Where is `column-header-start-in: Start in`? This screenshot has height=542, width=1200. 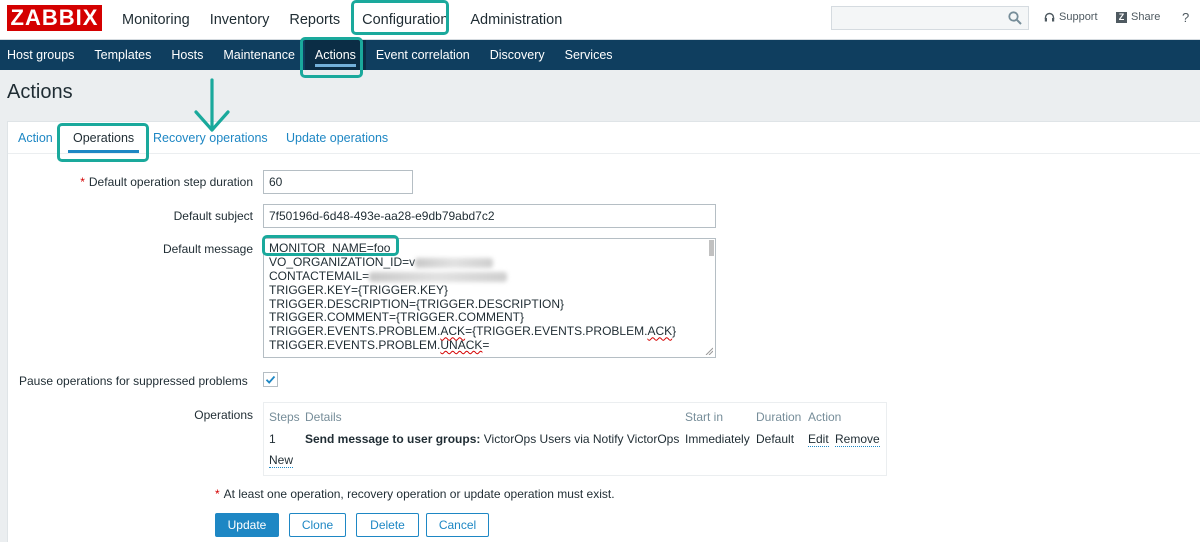
column-header-start-in: Start in is located at coordinates (704, 417).